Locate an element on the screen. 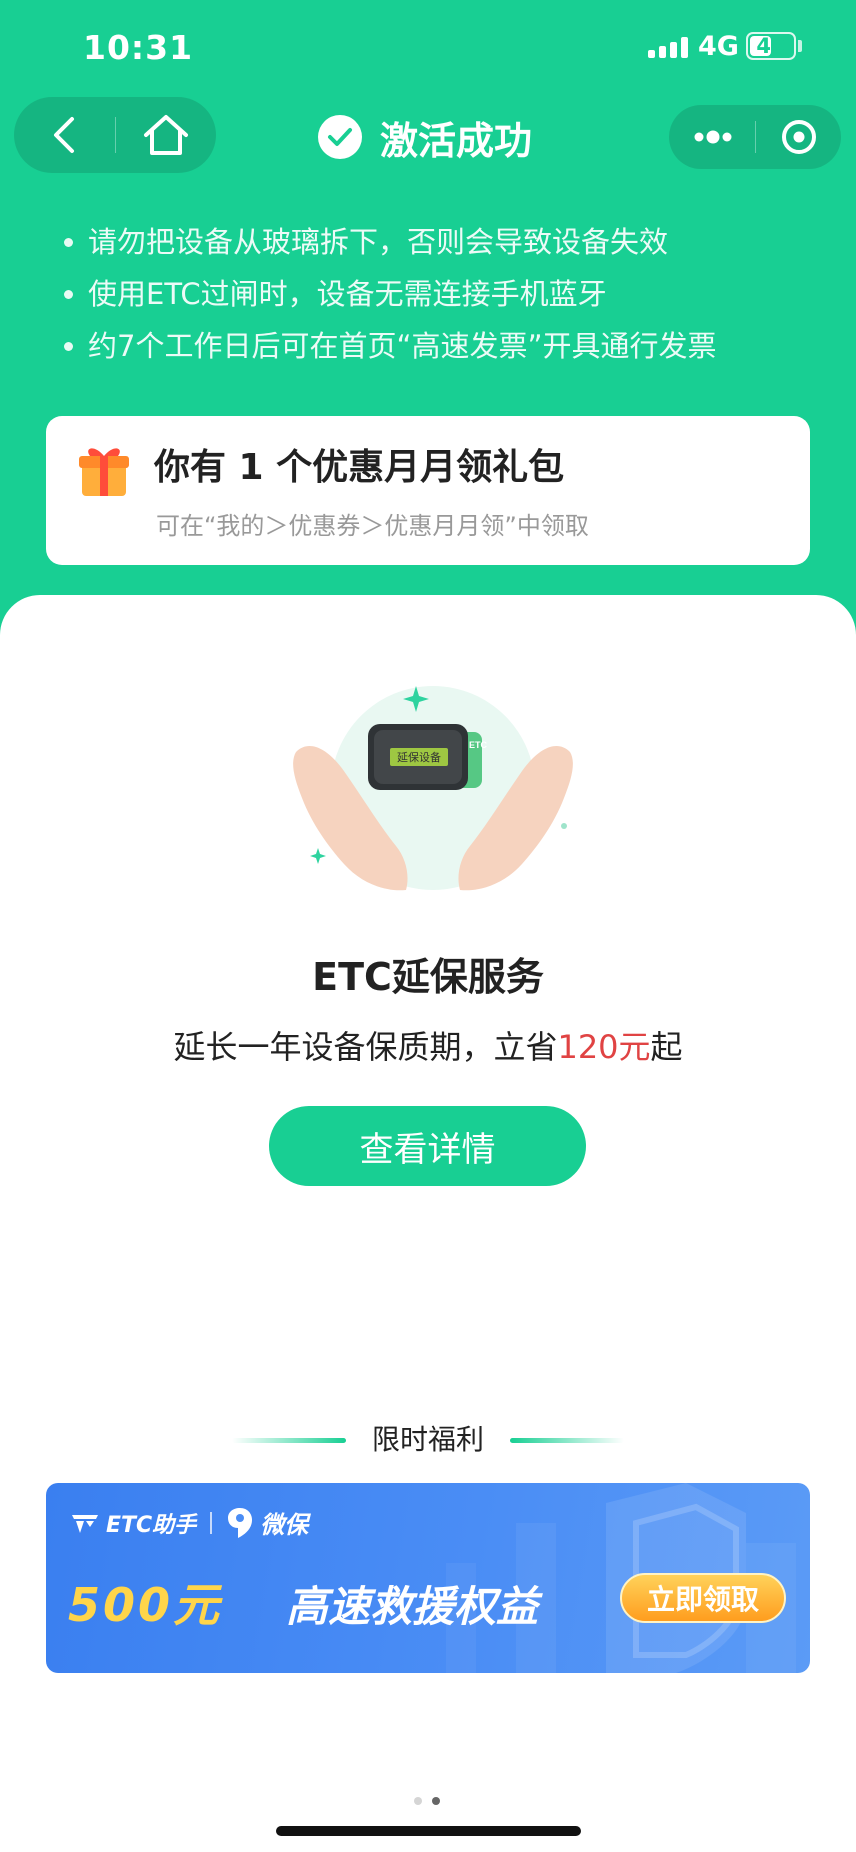 Image resolution: width=856 pixels, height=1852 pixels. network-type: 4G is located at coordinates (718, 46).